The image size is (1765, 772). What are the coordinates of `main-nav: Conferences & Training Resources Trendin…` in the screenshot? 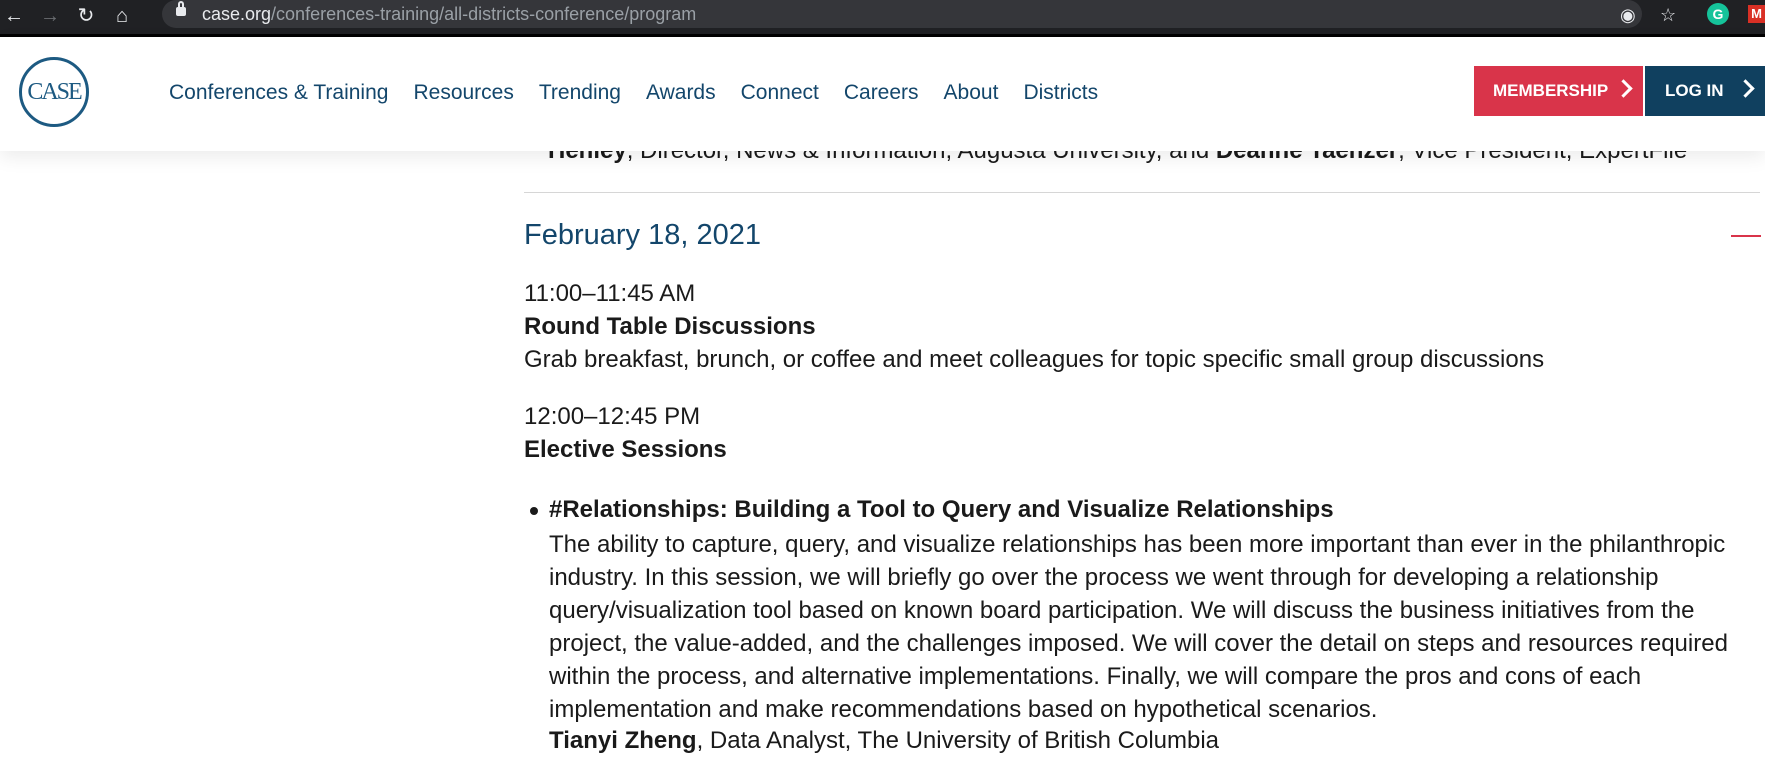 It's located at (646, 93).